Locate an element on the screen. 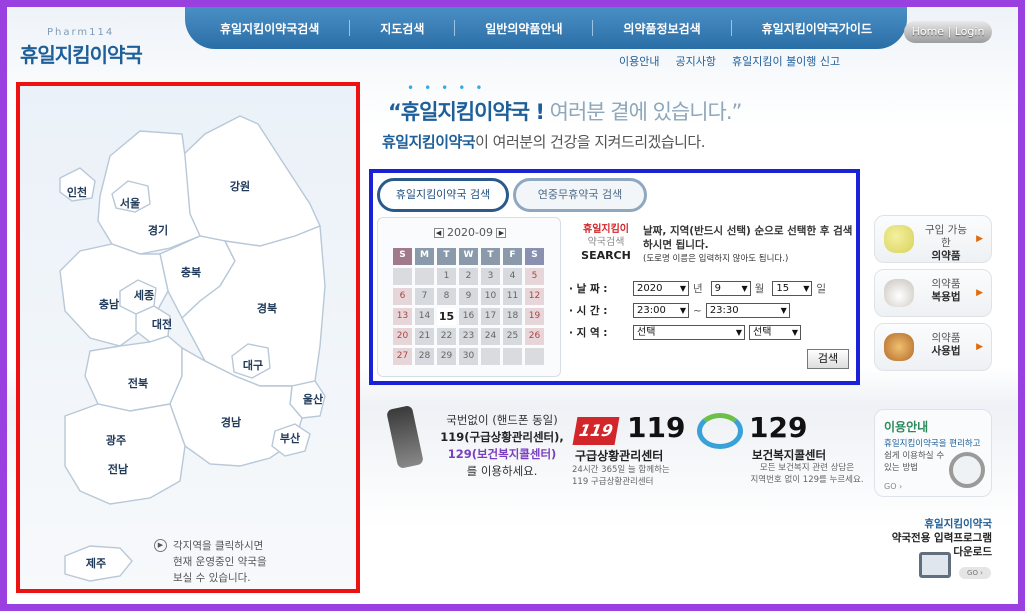  purchasable-drugs-button: 구입 가능한 의약품 ▶ is located at coordinates (933, 239).